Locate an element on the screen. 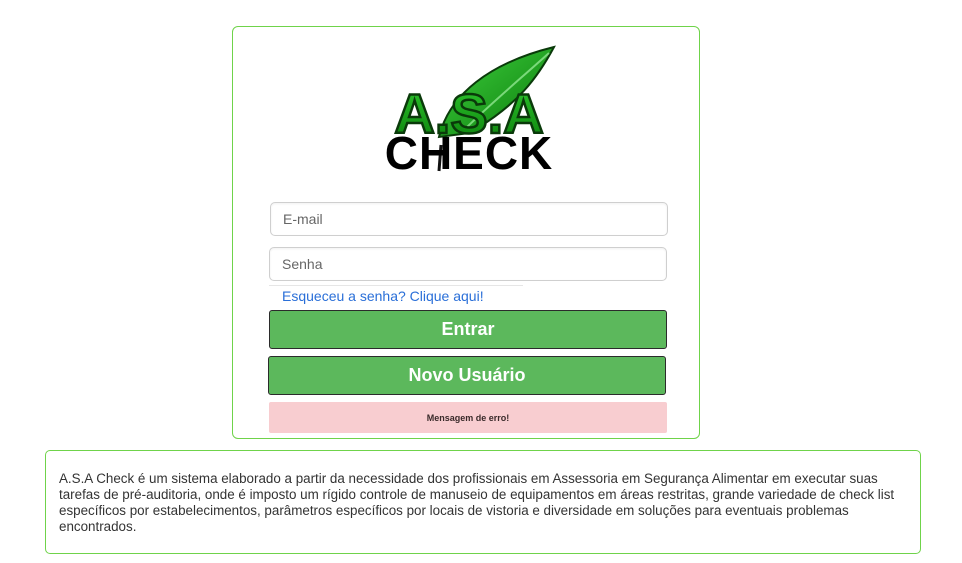  logo-image: A.S.A CHECK is located at coordinates (470, 110).